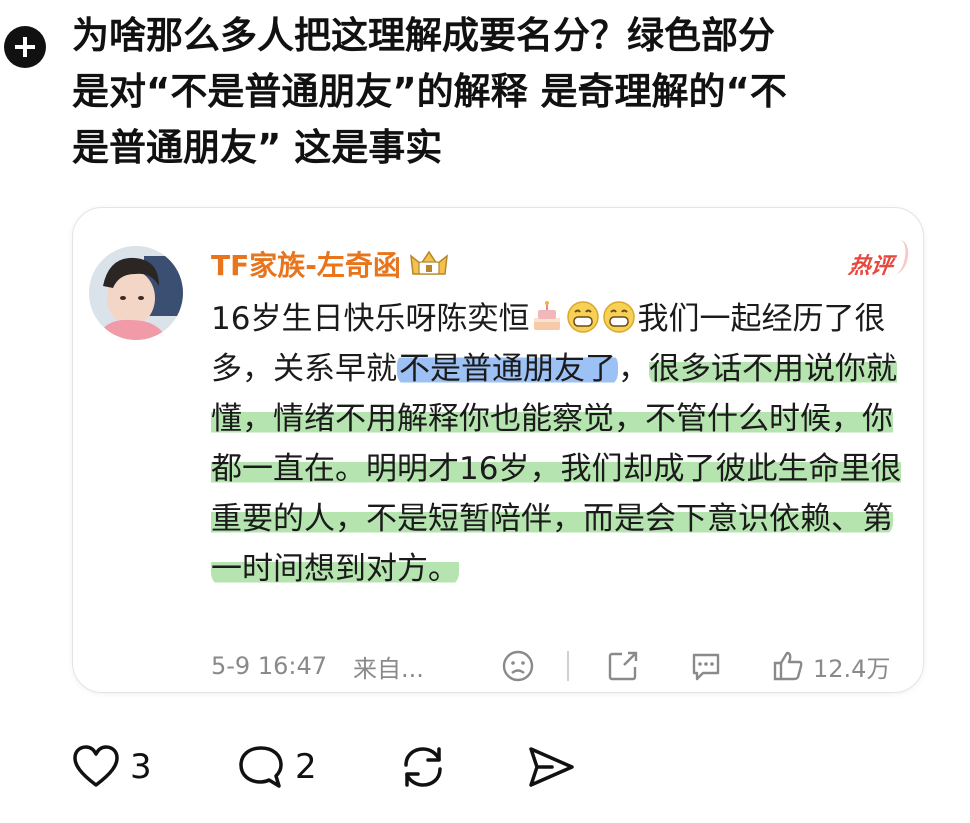 The image size is (970, 823). I want to click on username: TF家族-左奇函, so click(330, 264).